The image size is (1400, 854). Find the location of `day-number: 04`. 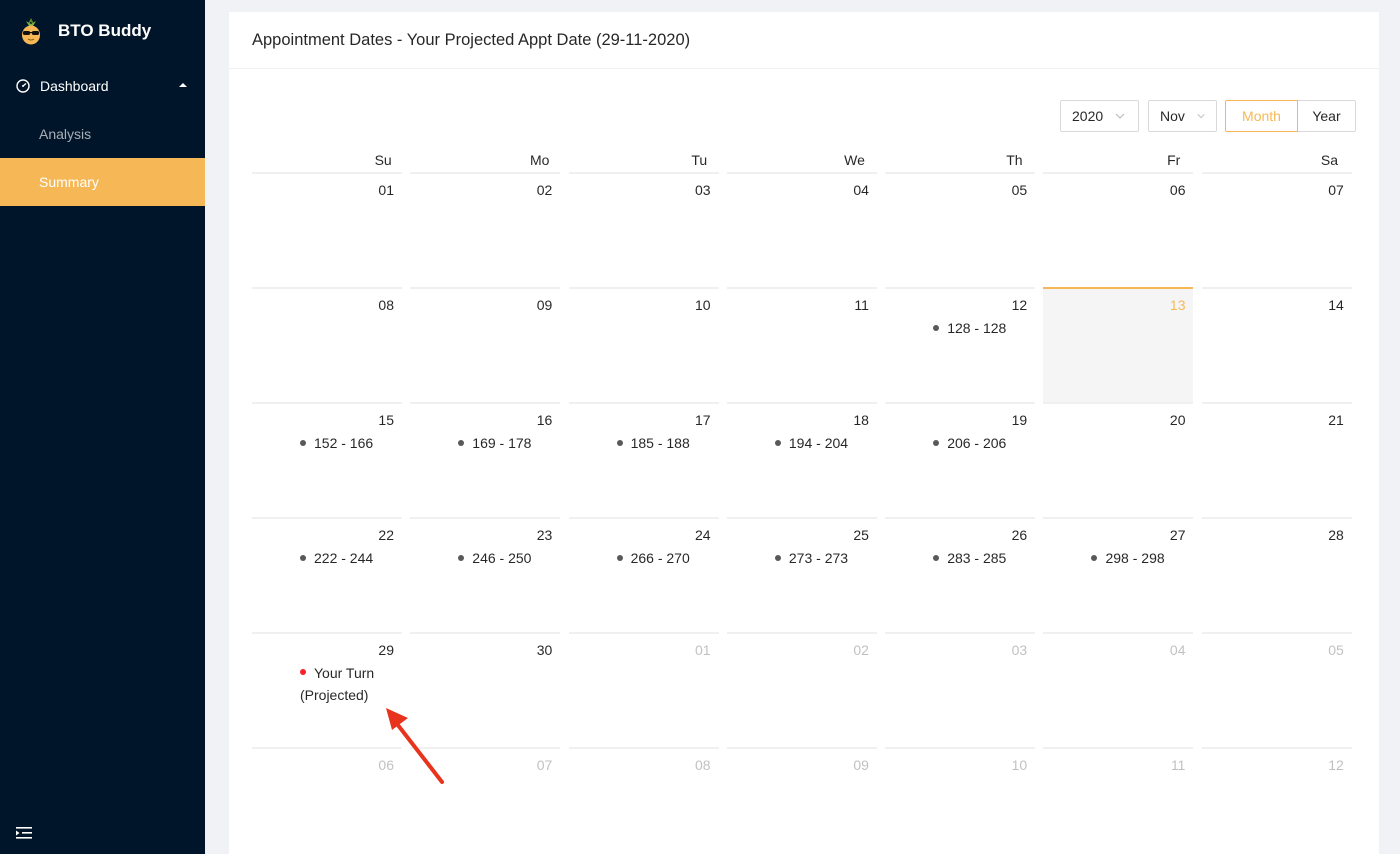

day-number: 04 is located at coordinates (861, 190).